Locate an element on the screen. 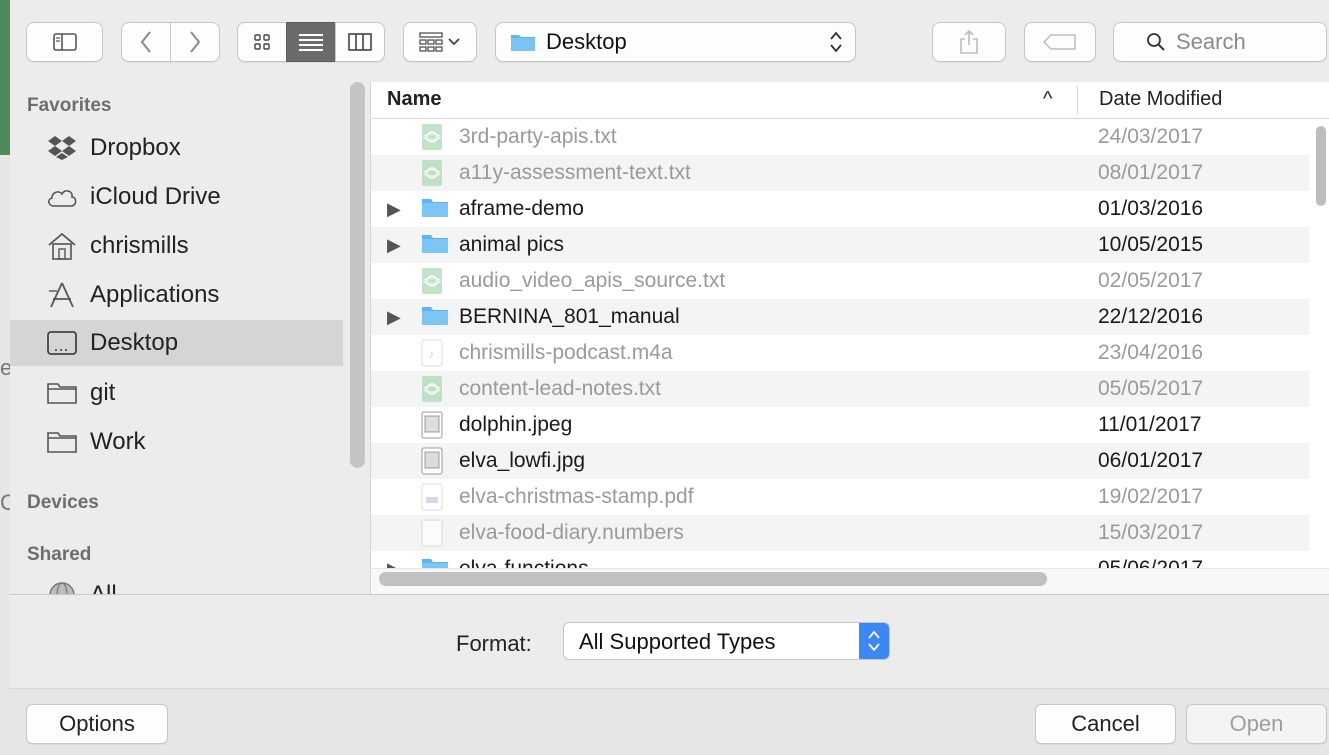 The image size is (1329, 755). search-field: Search is located at coordinates (1220, 42).